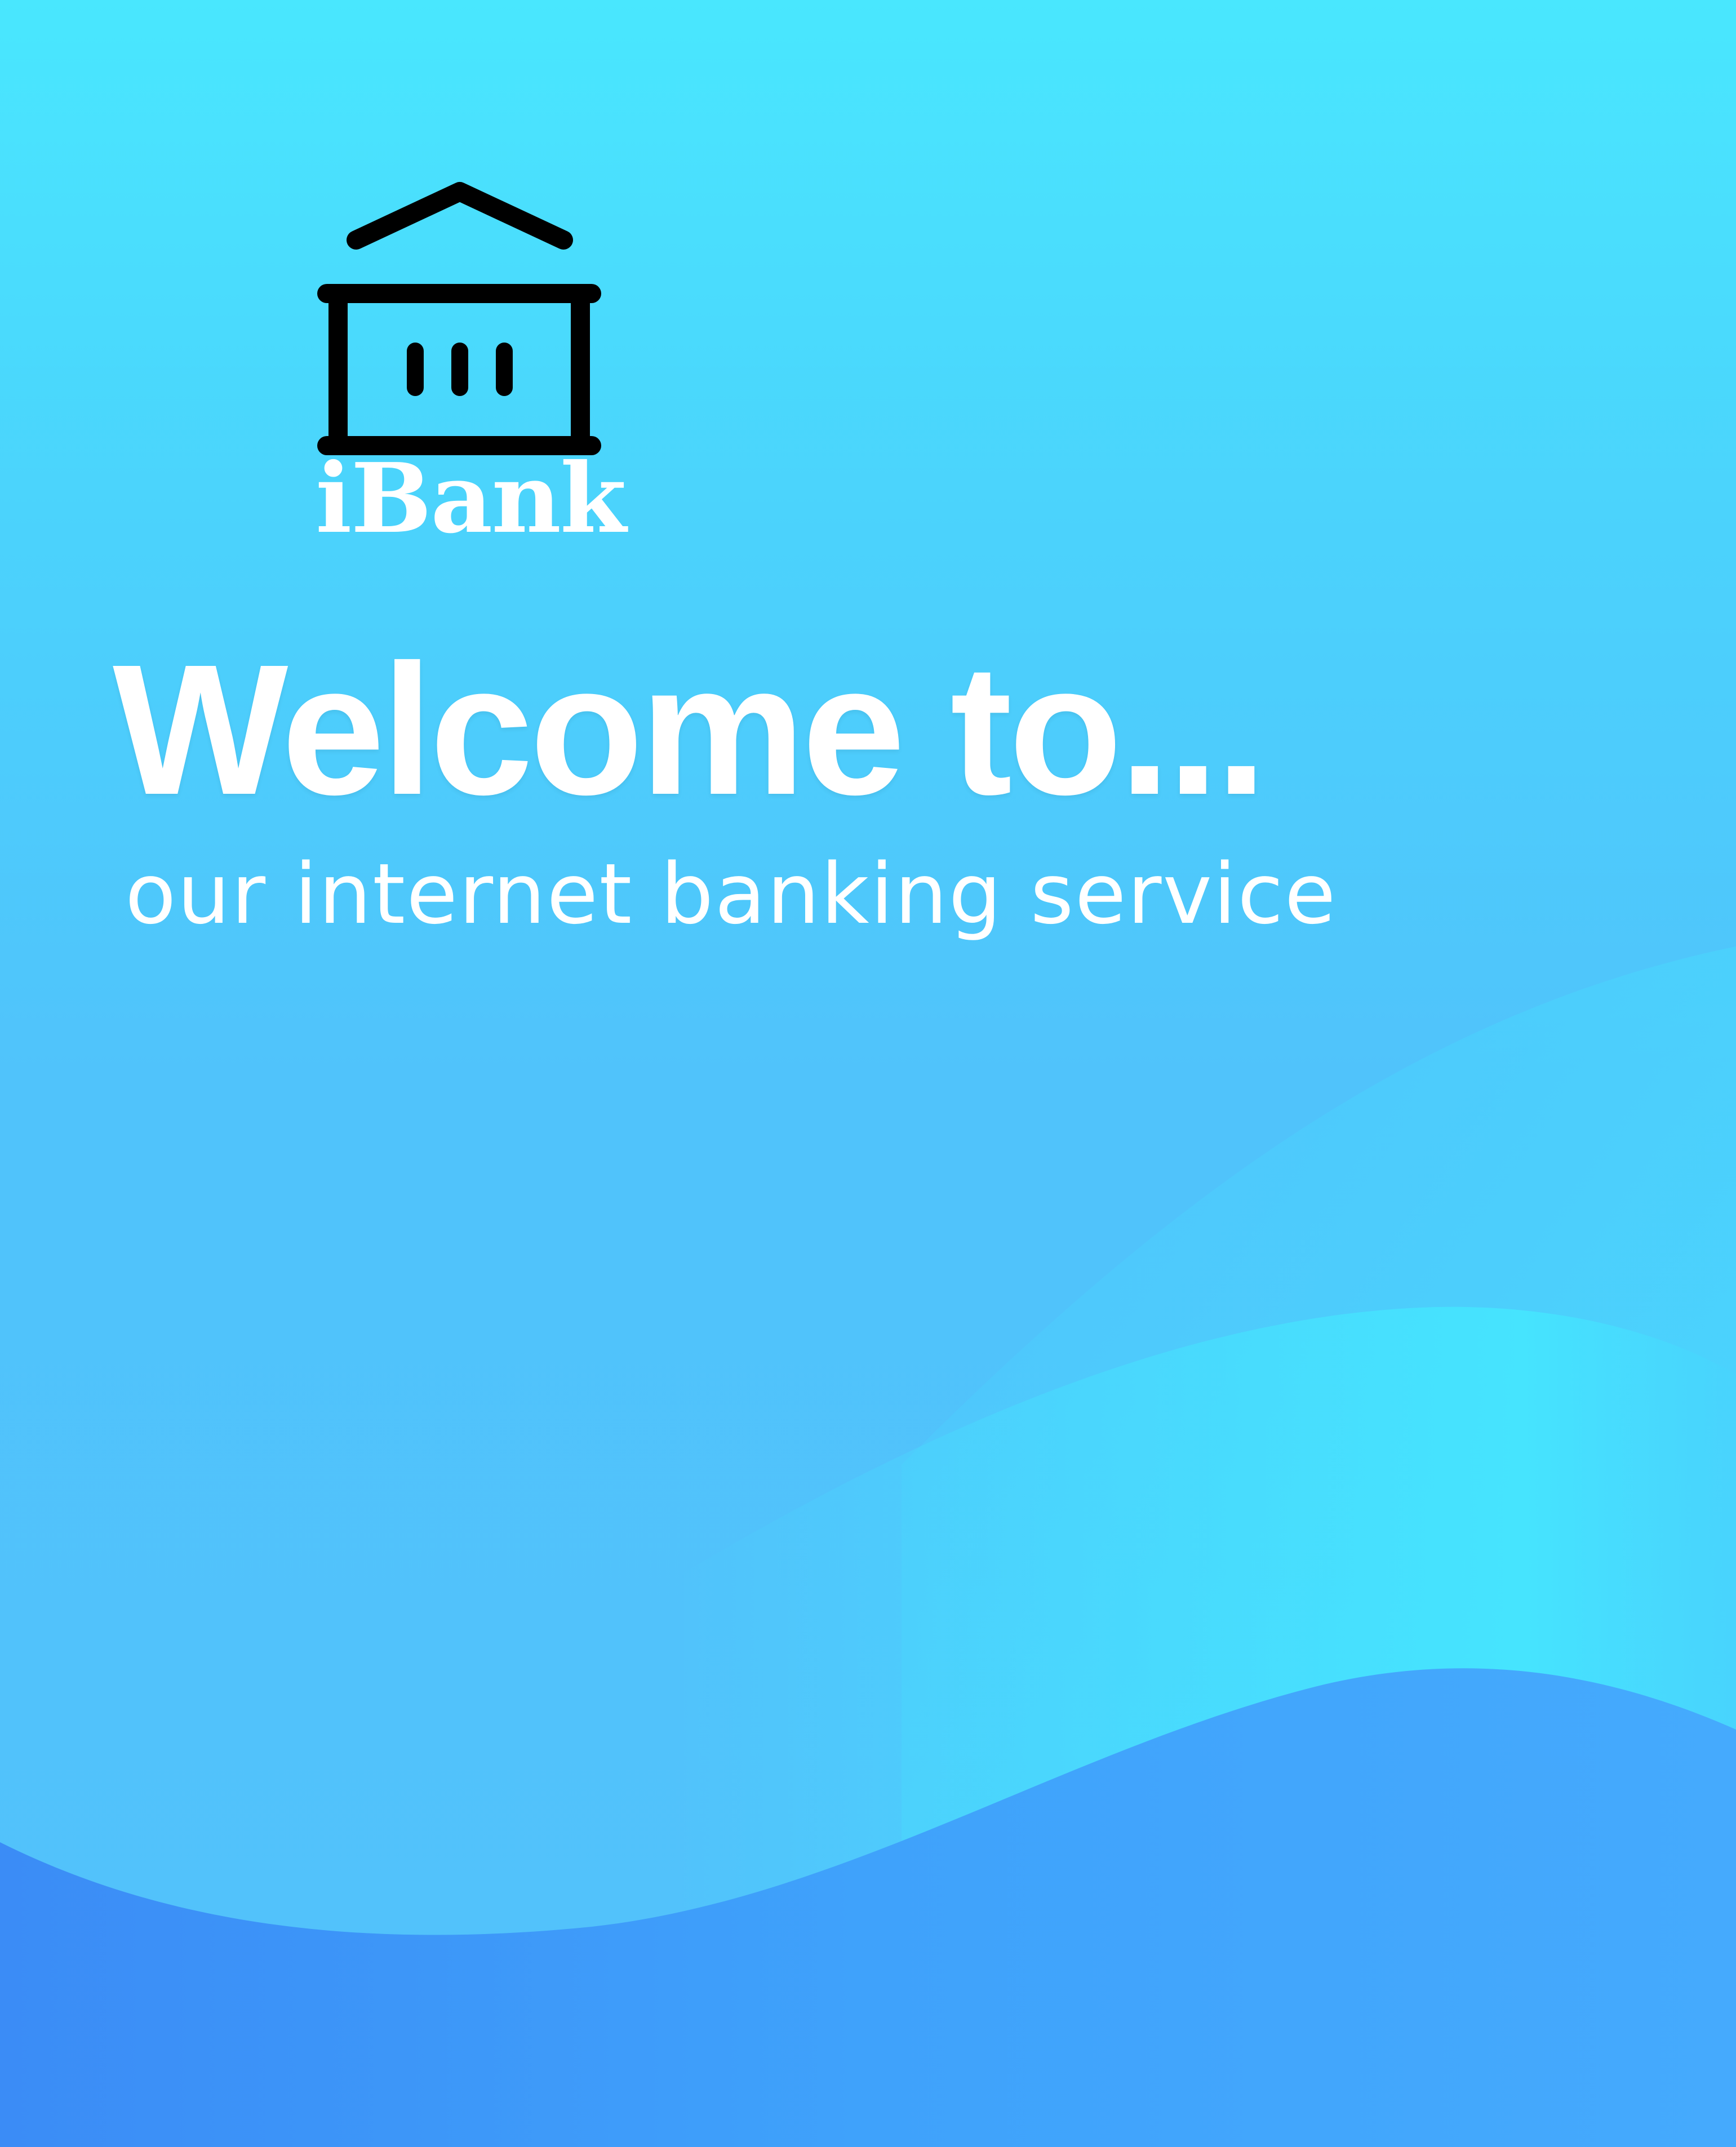 The image size is (1736, 2147). Describe the element at coordinates (471, 499) in the screenshot. I see `brand-name: iBank` at that location.